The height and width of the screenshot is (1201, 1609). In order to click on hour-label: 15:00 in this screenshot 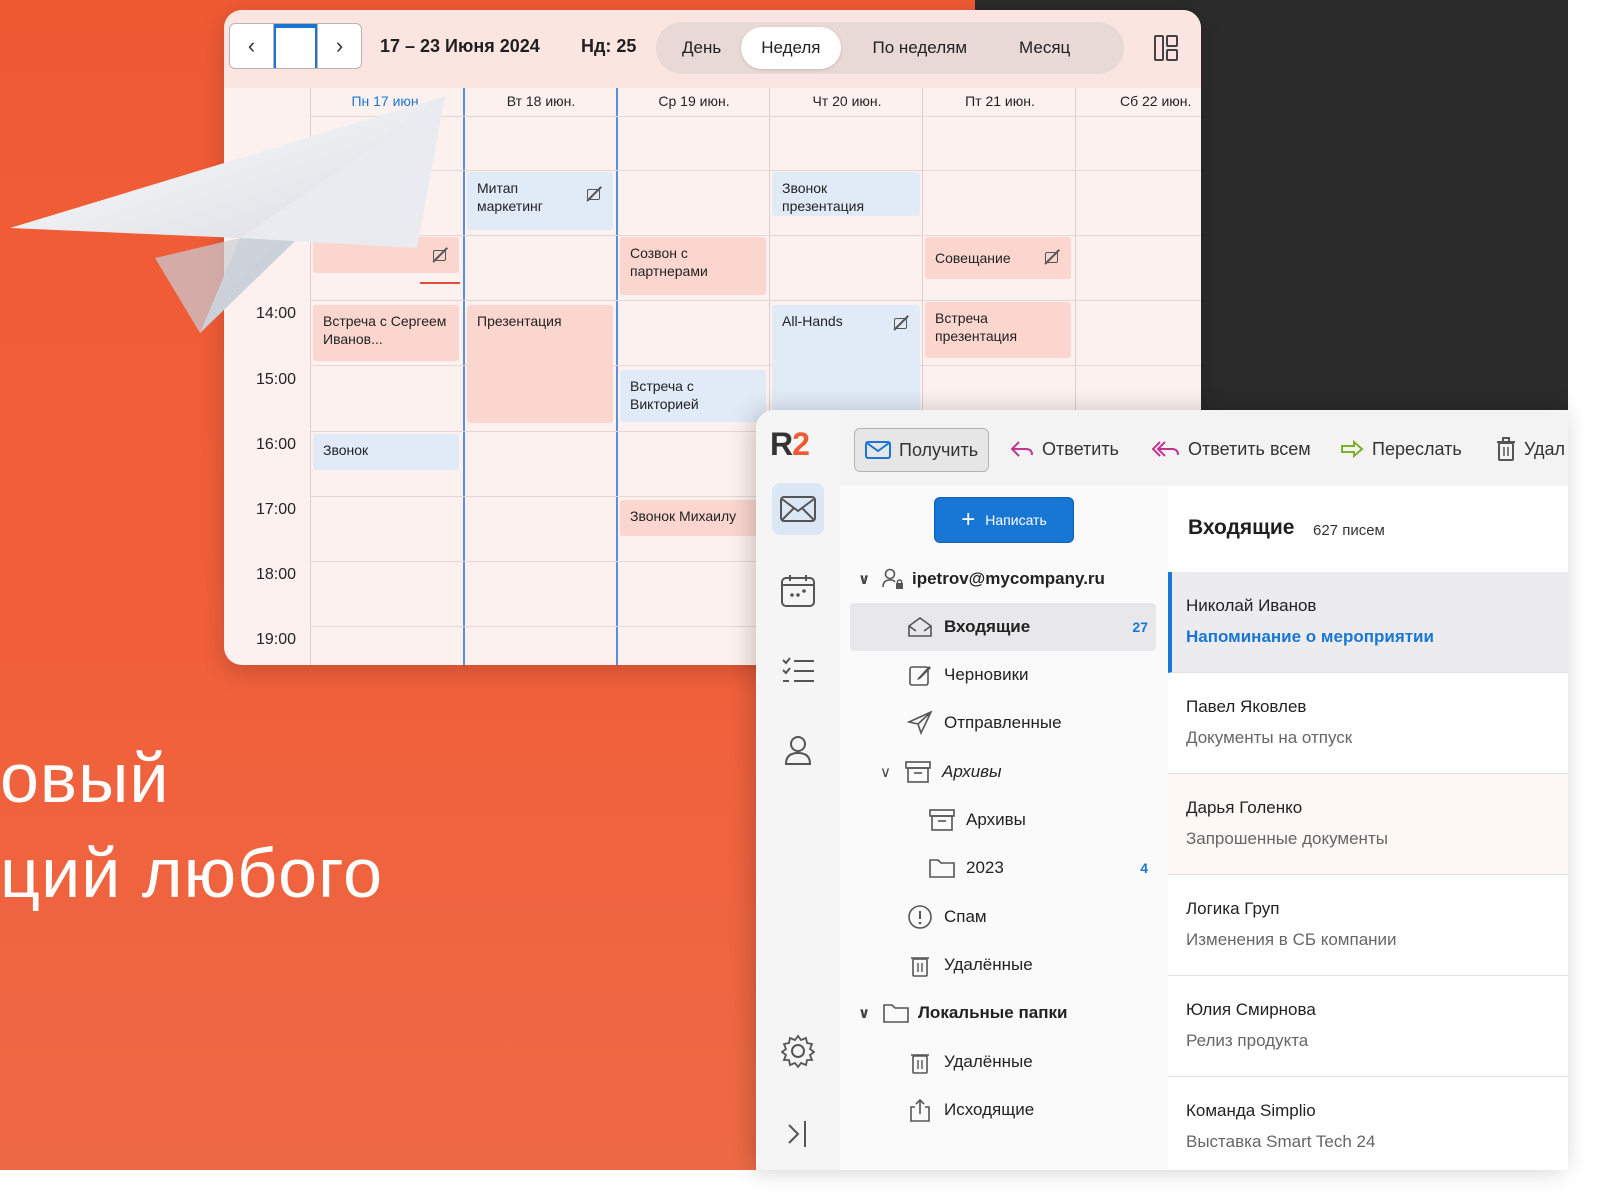, I will do `click(276, 379)`.